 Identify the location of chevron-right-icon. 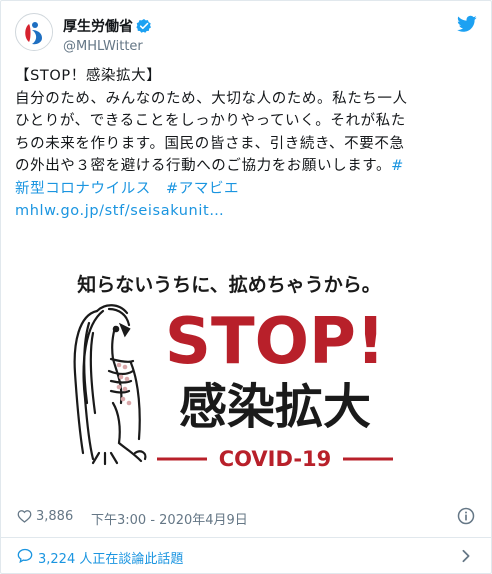
(466, 556).